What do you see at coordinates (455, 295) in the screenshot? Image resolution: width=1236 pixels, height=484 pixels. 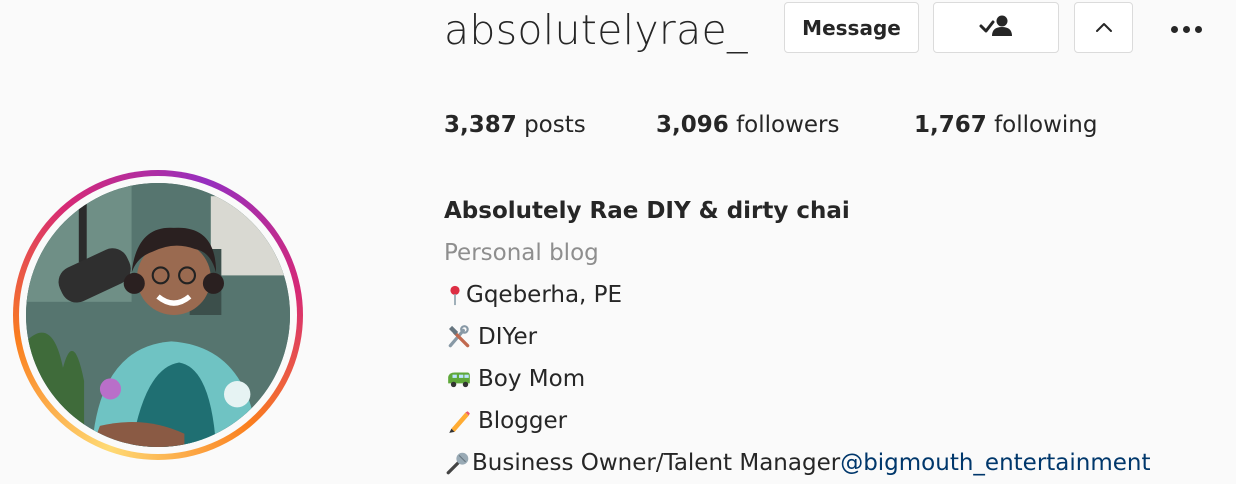 I see `round-pushpin-icon` at bounding box center [455, 295].